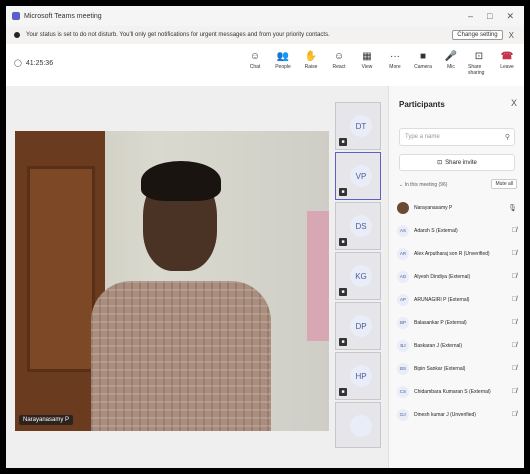  What do you see at coordinates (440, 368) in the screenshot?
I see `participant-name: Bipin Sankar (External)` at bounding box center [440, 368].